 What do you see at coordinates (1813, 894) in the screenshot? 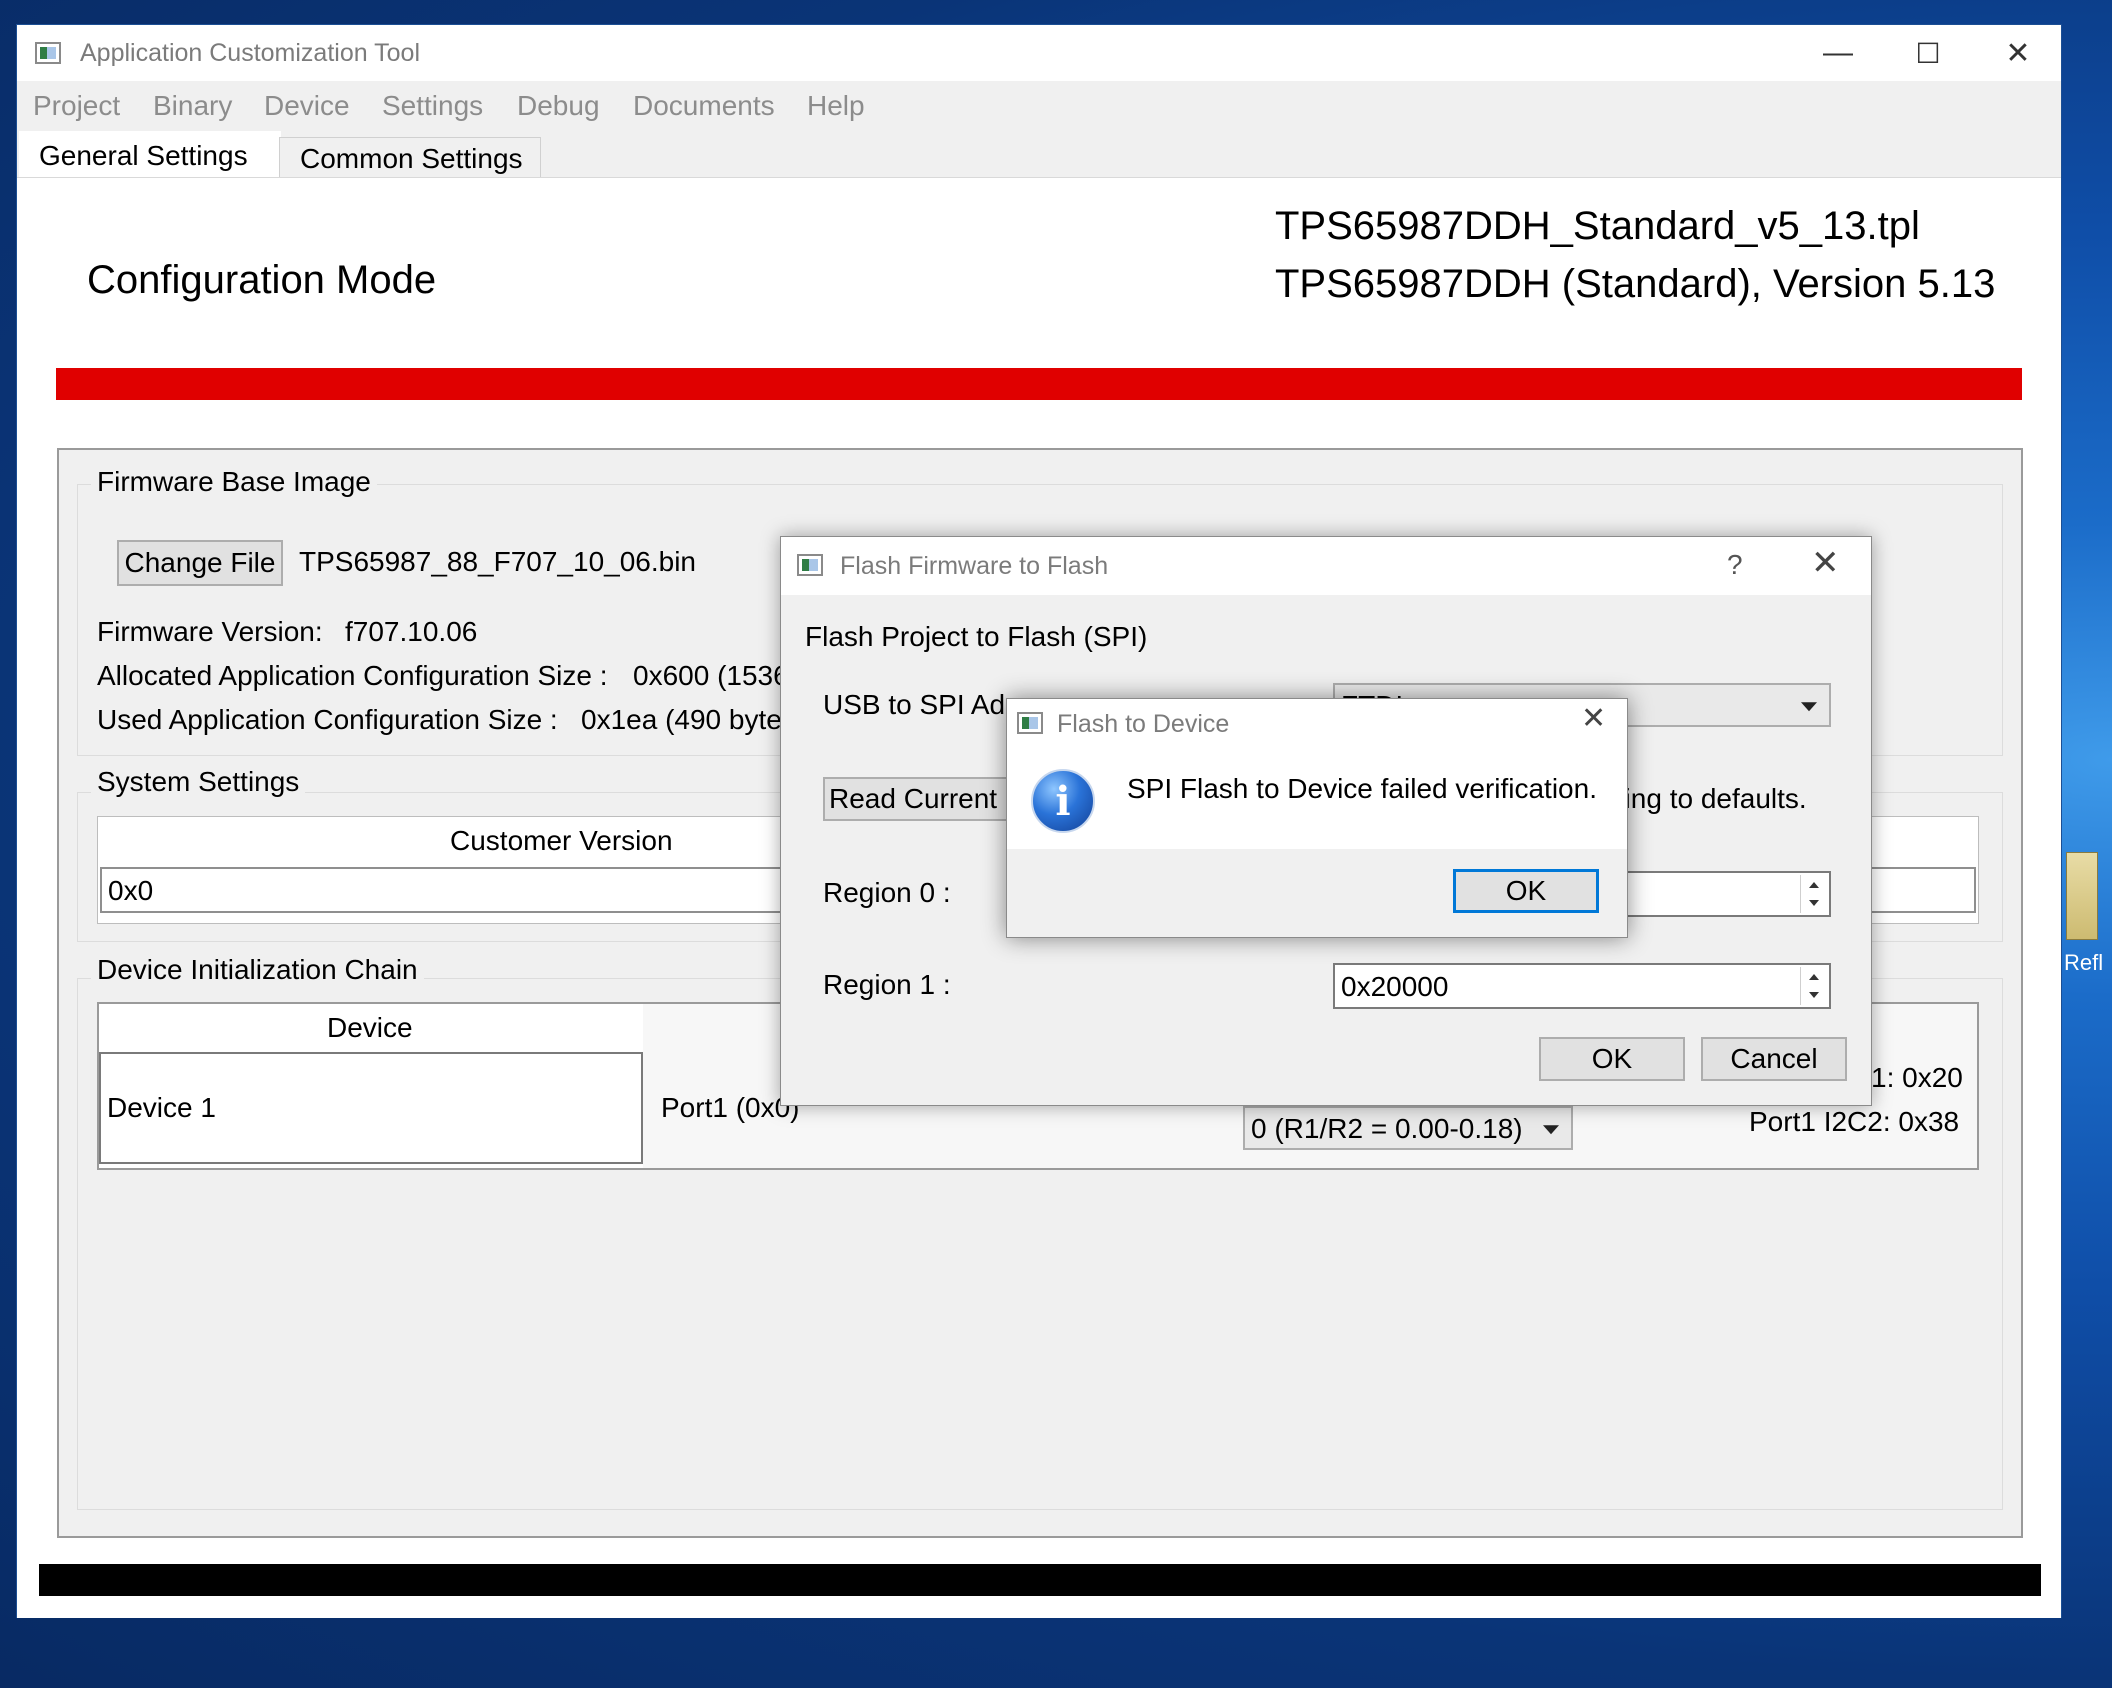
I see `region0-spin-buttons` at bounding box center [1813, 894].